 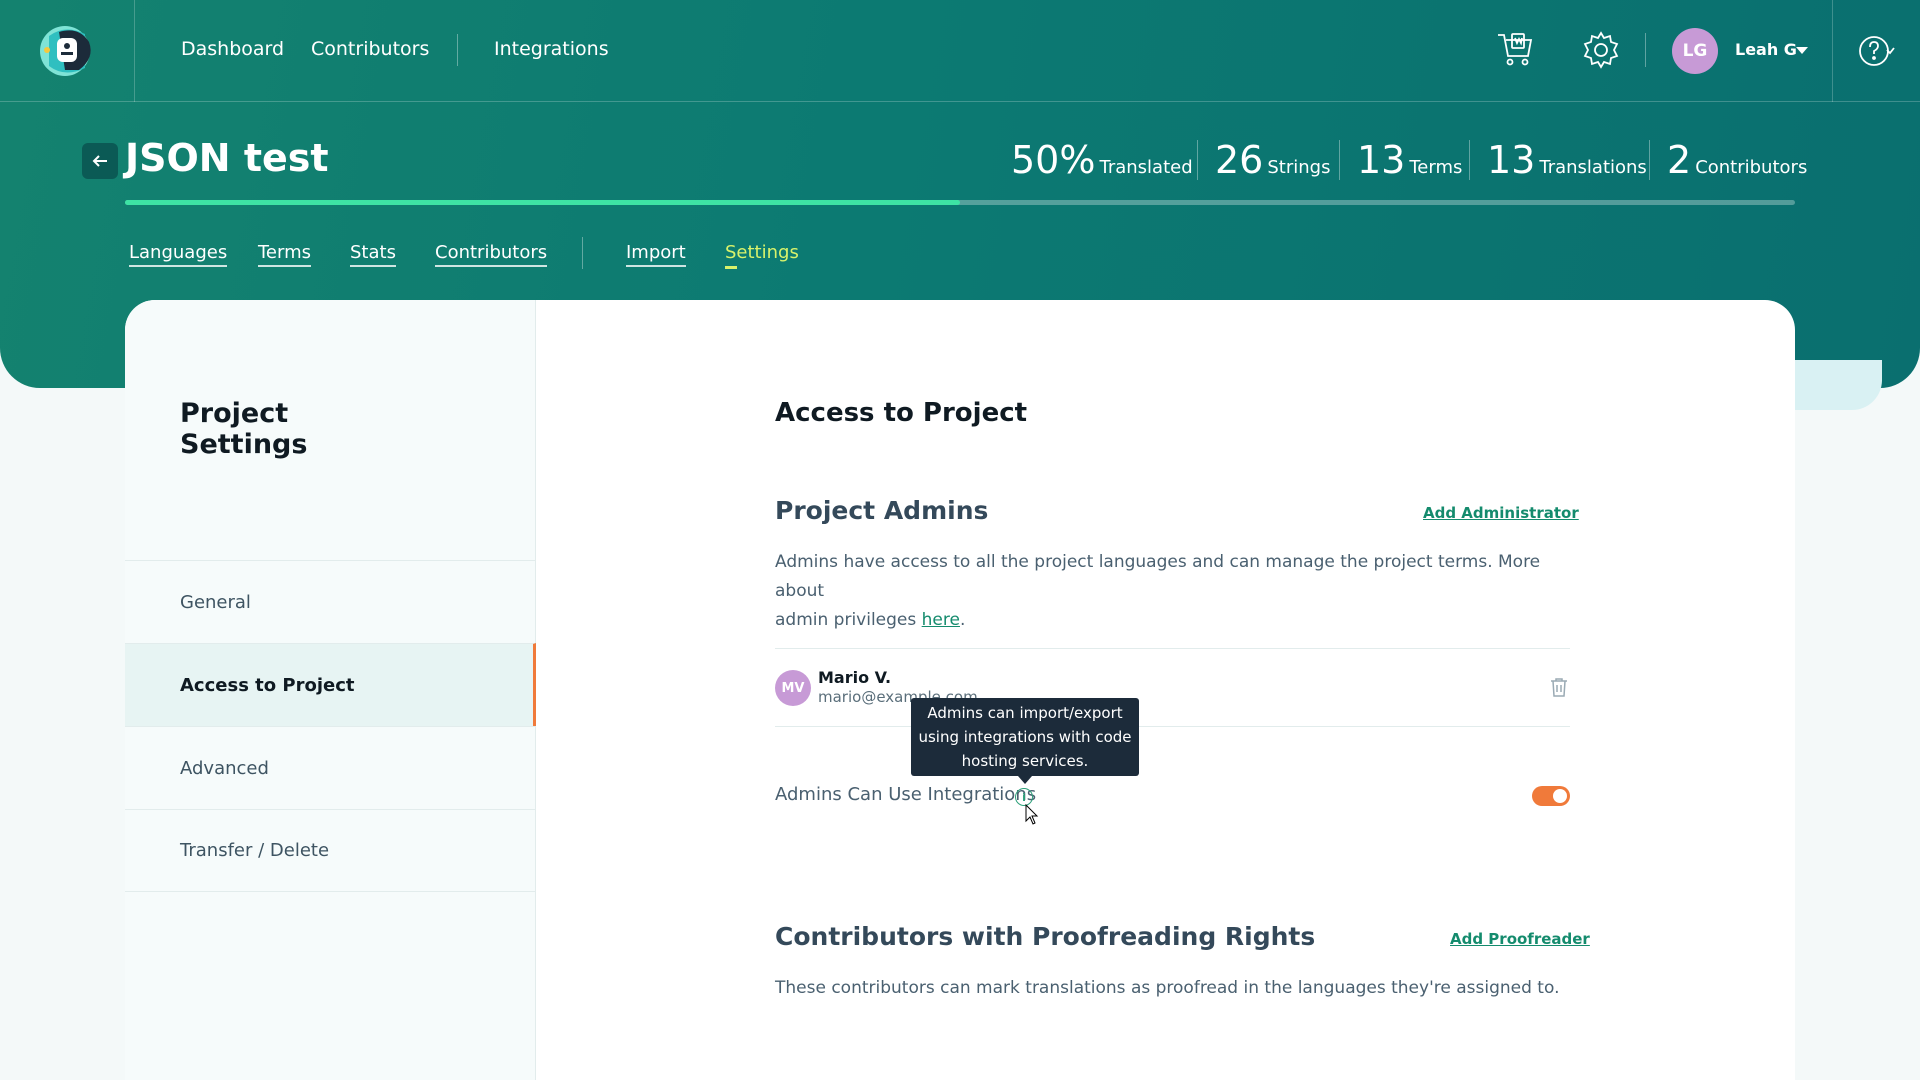 I want to click on sidebar-item-transfer-delete: Transfer / Delete, so click(x=330, y=850).